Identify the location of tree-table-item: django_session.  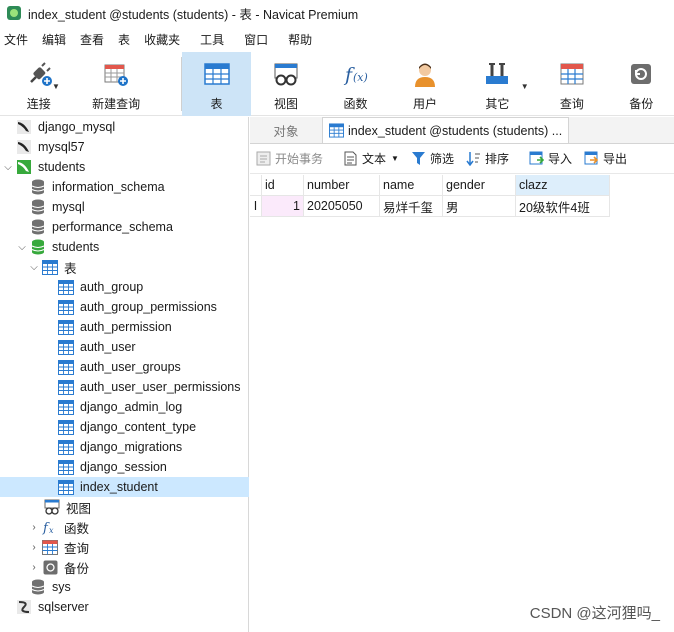
(124, 467).